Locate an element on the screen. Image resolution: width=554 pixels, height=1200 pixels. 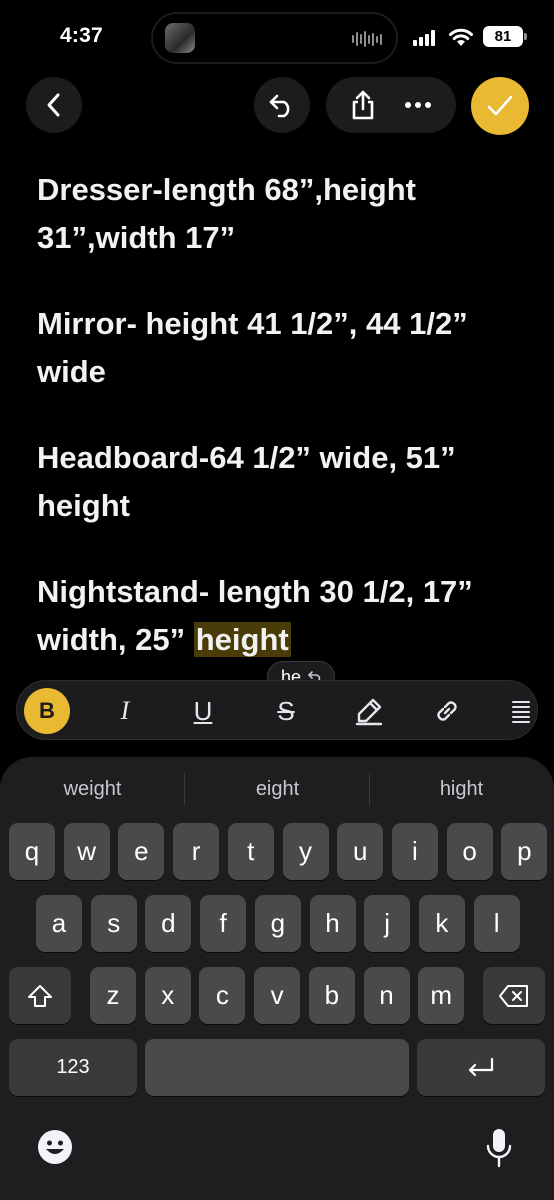
key-o: o is located at coordinates (469, 851).